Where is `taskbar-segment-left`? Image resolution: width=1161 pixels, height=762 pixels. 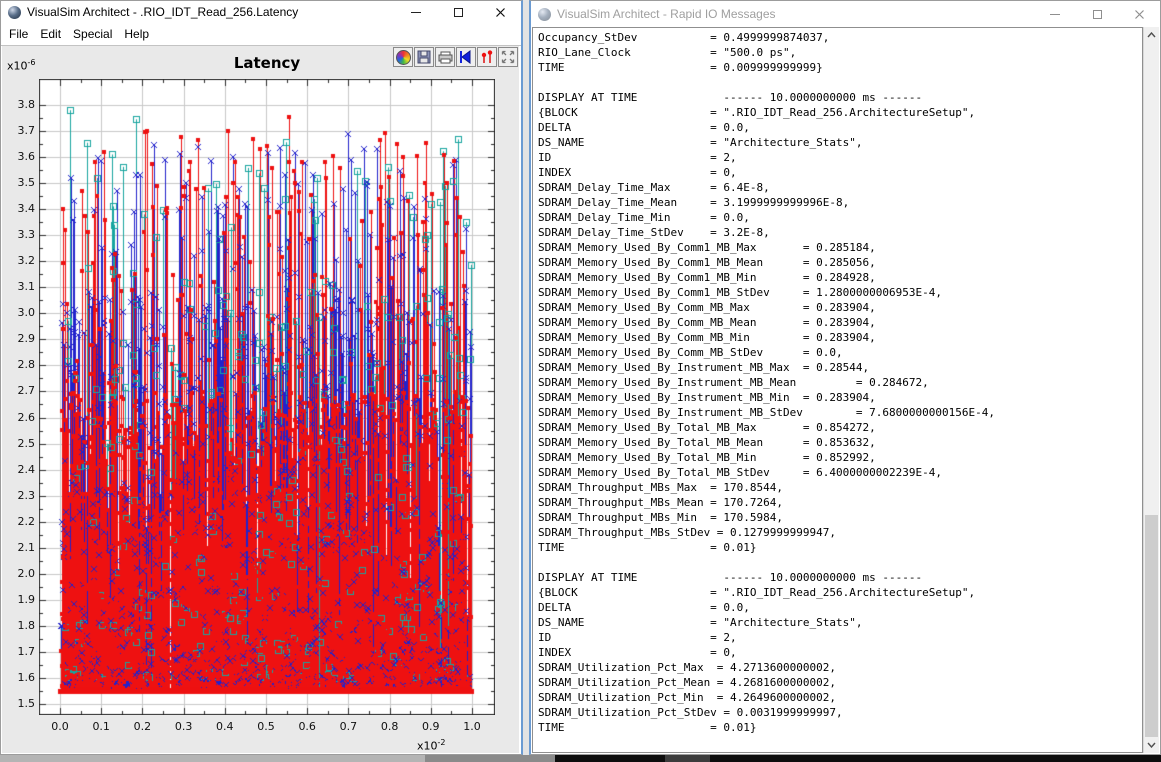
taskbar-segment-left is located at coordinates (212, 758).